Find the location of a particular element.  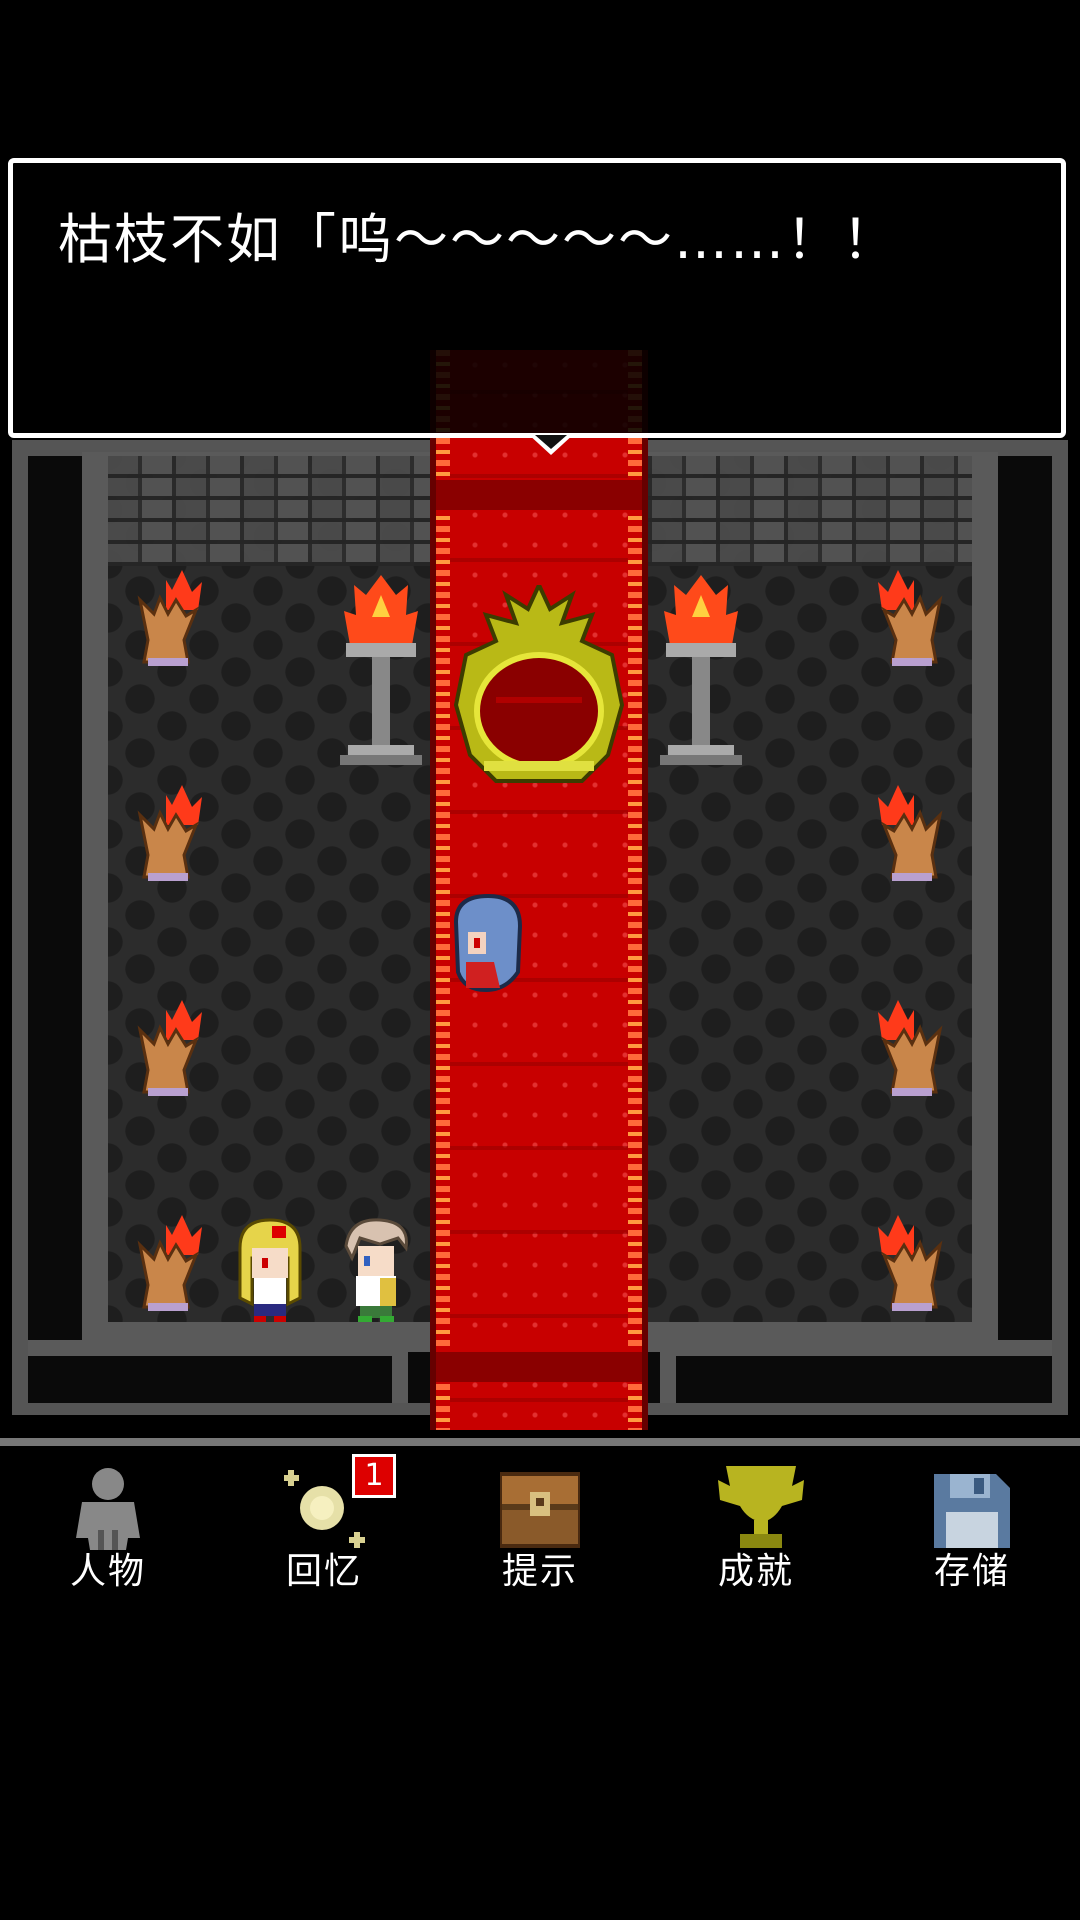

menu-item-achievements: 成就 is located at coordinates (756, 1531).